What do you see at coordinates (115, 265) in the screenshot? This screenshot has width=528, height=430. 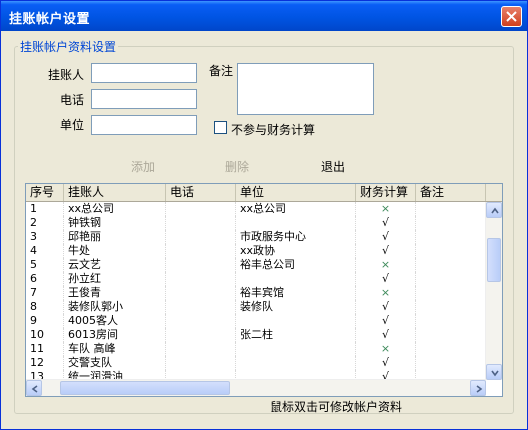 I see `row-person-cell: 云文艺` at bounding box center [115, 265].